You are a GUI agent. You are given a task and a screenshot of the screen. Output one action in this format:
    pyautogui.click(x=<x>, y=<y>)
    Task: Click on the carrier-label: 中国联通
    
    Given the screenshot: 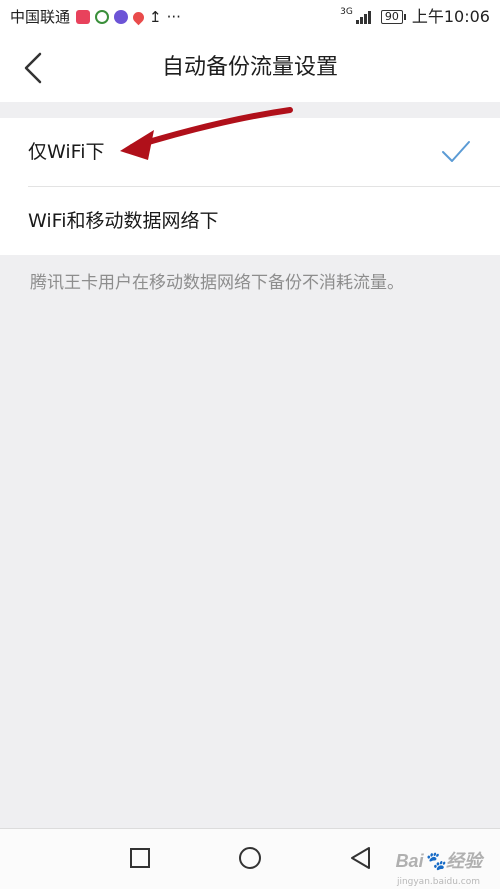 What is the action you would take?
    pyautogui.click(x=40, y=17)
    